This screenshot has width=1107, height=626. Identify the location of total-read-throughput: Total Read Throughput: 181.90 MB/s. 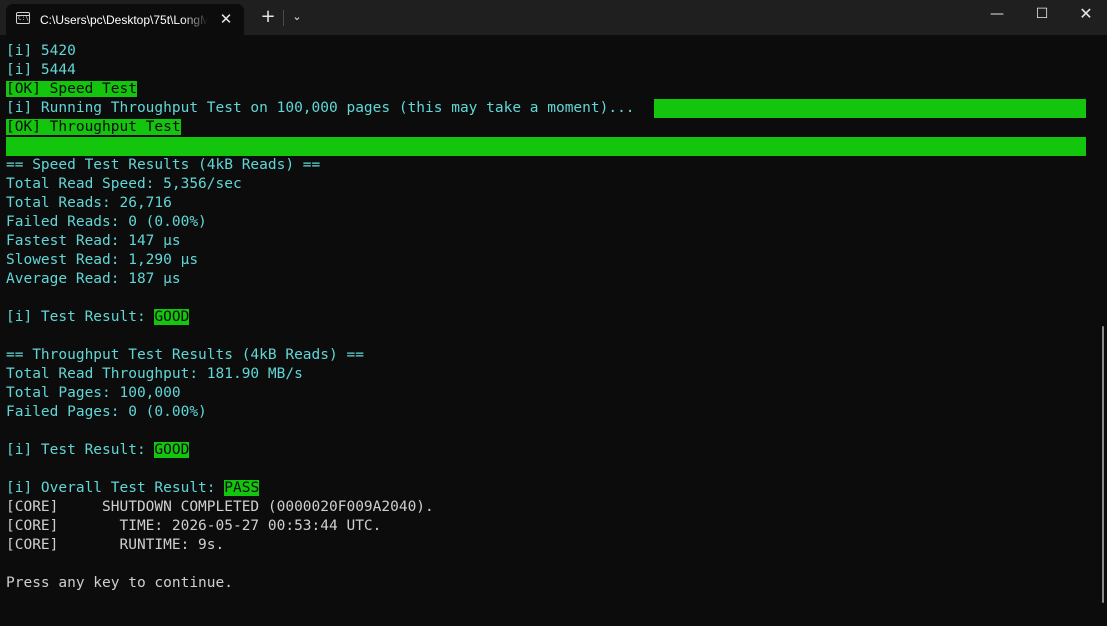
(154, 374).